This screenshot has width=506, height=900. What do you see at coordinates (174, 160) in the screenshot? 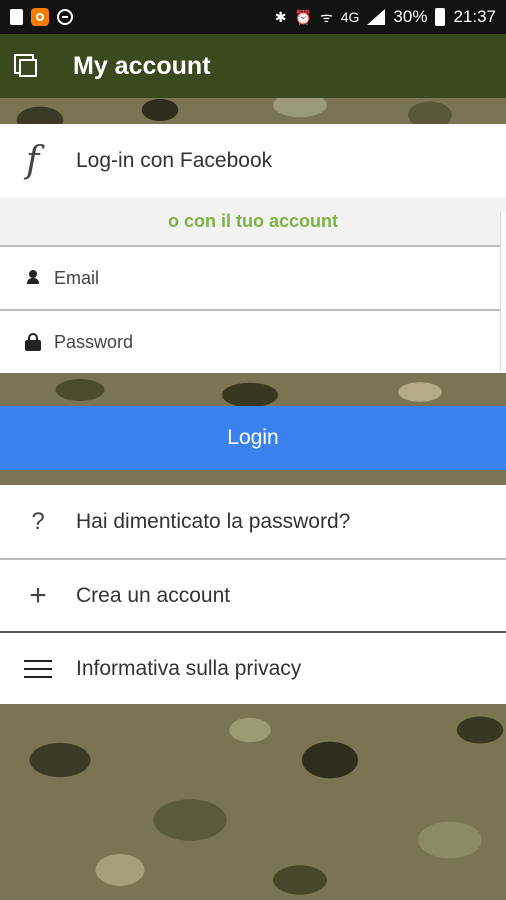
I see `facebook-login-label: Log-in con Facebook` at bounding box center [174, 160].